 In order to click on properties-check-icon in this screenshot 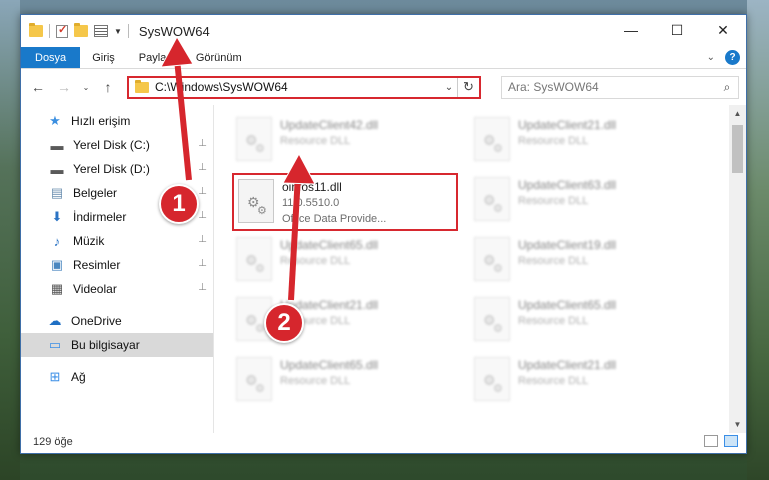, I will do `click(62, 30)`.